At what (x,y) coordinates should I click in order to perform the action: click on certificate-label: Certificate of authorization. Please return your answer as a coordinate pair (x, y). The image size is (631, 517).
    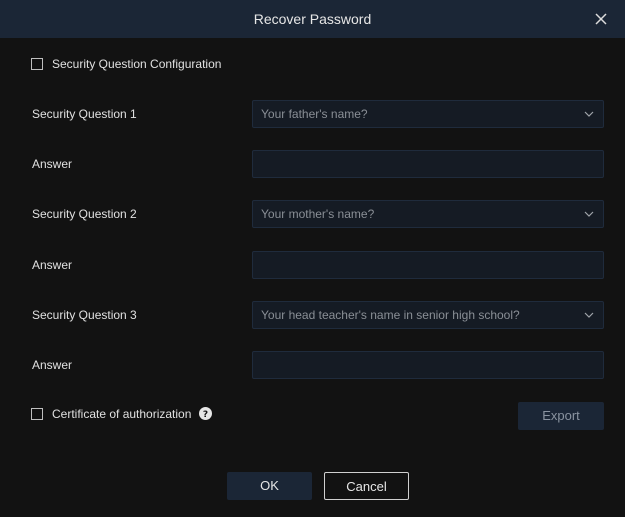
    Looking at the image, I should click on (122, 414).